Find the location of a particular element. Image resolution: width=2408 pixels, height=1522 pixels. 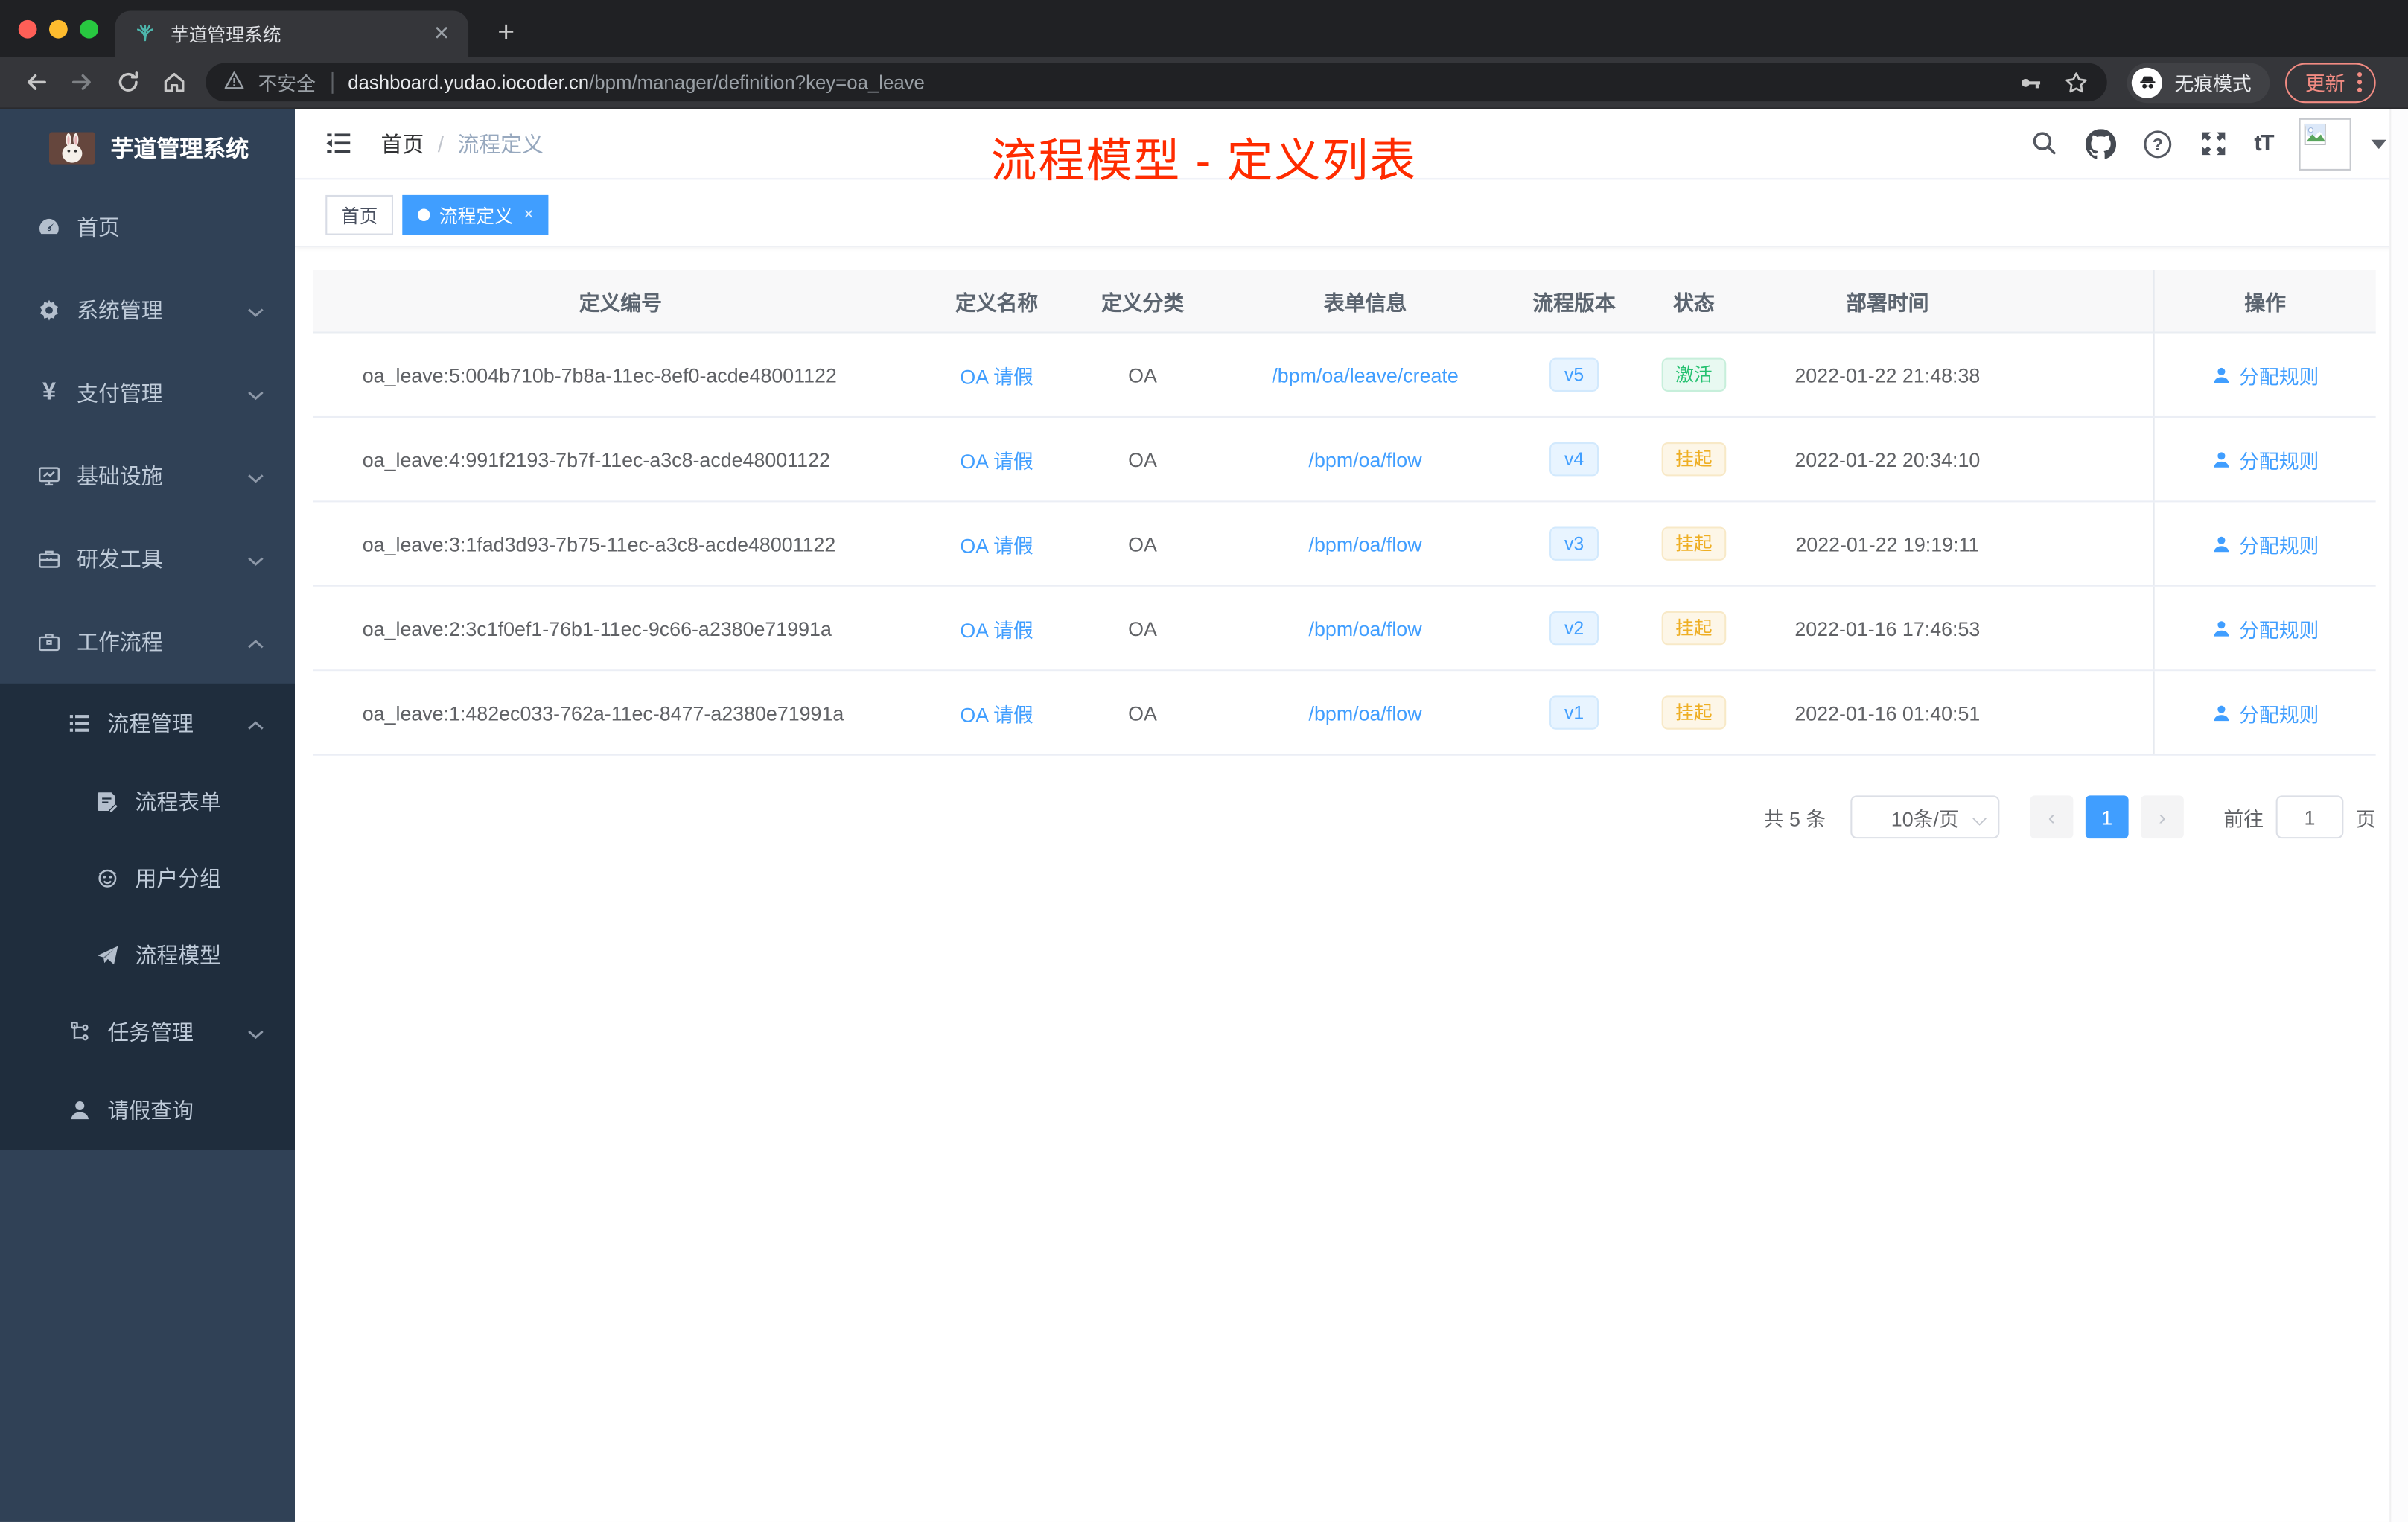

maximize-window-button is located at coordinates (89, 29).